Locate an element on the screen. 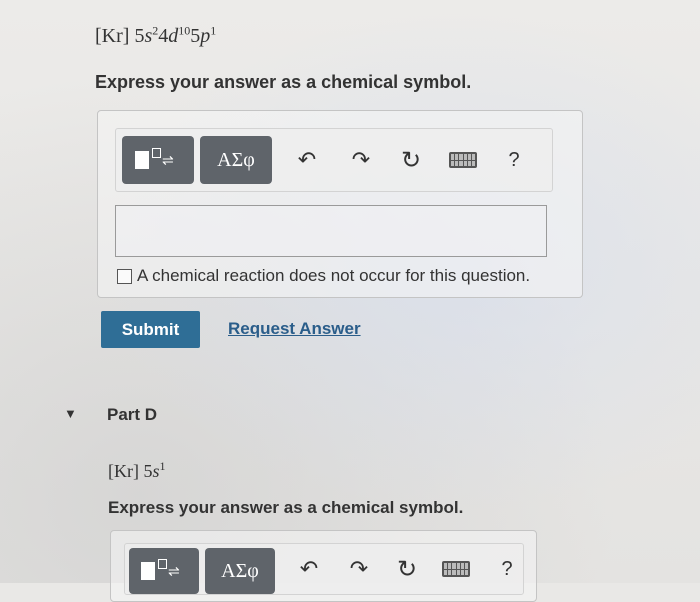  redo-button: ↷ is located at coordinates (361, 160).